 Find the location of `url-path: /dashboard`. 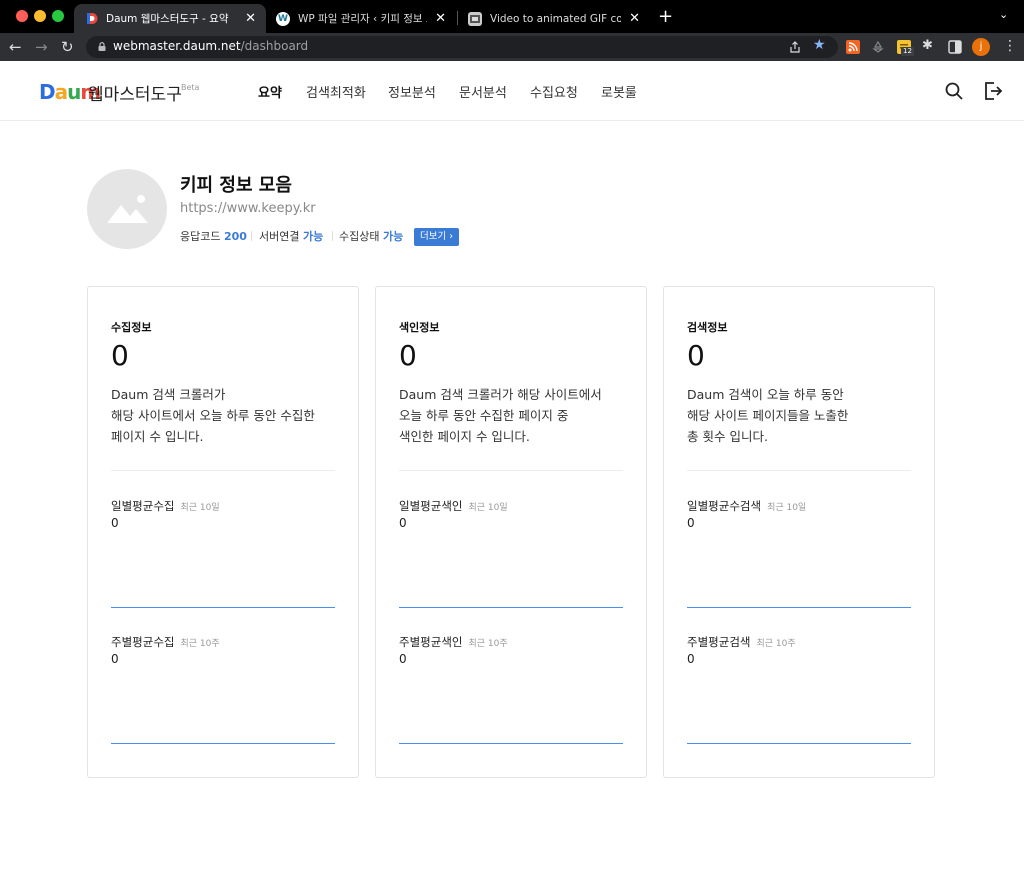

url-path: /dashboard is located at coordinates (274, 46).